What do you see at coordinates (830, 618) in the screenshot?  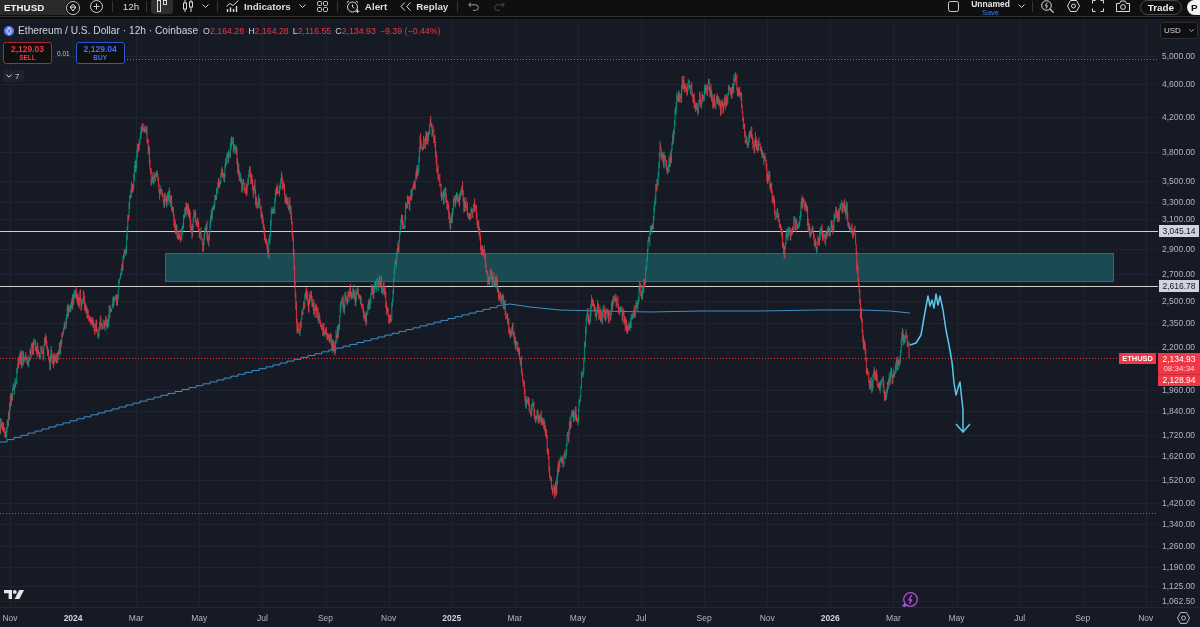 I see `time-label: 2026` at bounding box center [830, 618].